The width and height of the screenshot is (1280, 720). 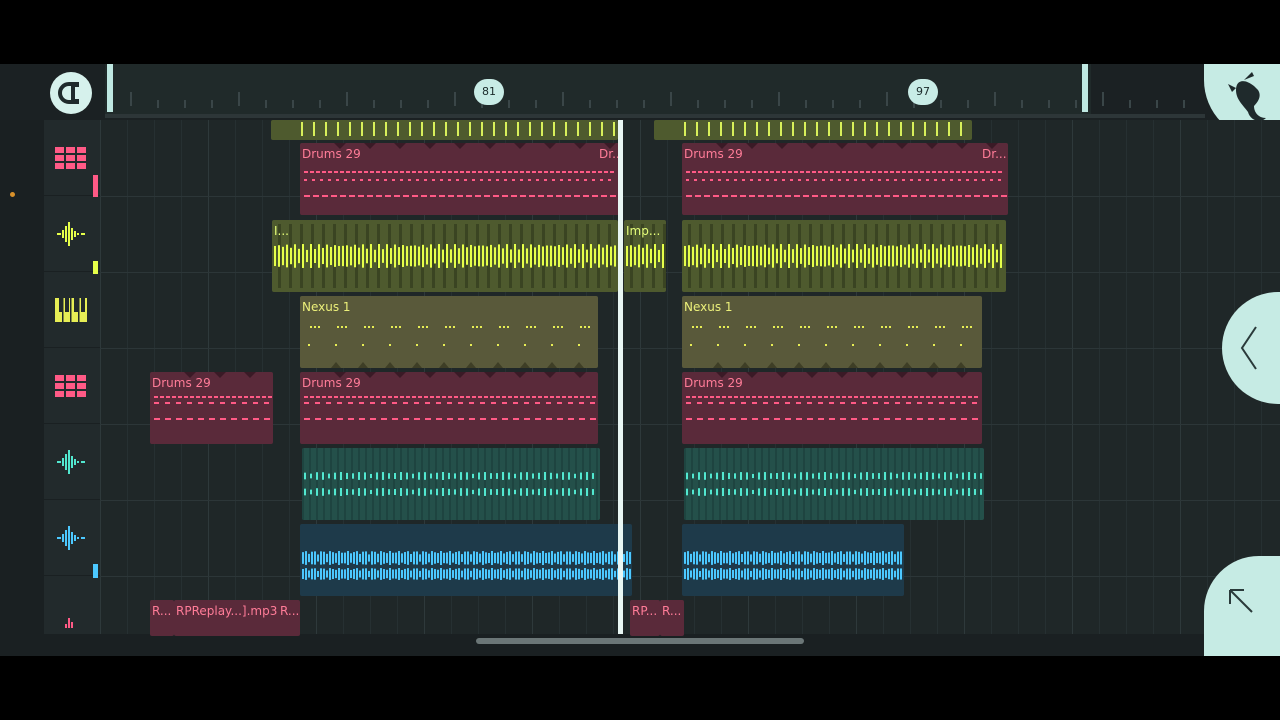 I want to click on track-2-level, so click(x=95, y=267).